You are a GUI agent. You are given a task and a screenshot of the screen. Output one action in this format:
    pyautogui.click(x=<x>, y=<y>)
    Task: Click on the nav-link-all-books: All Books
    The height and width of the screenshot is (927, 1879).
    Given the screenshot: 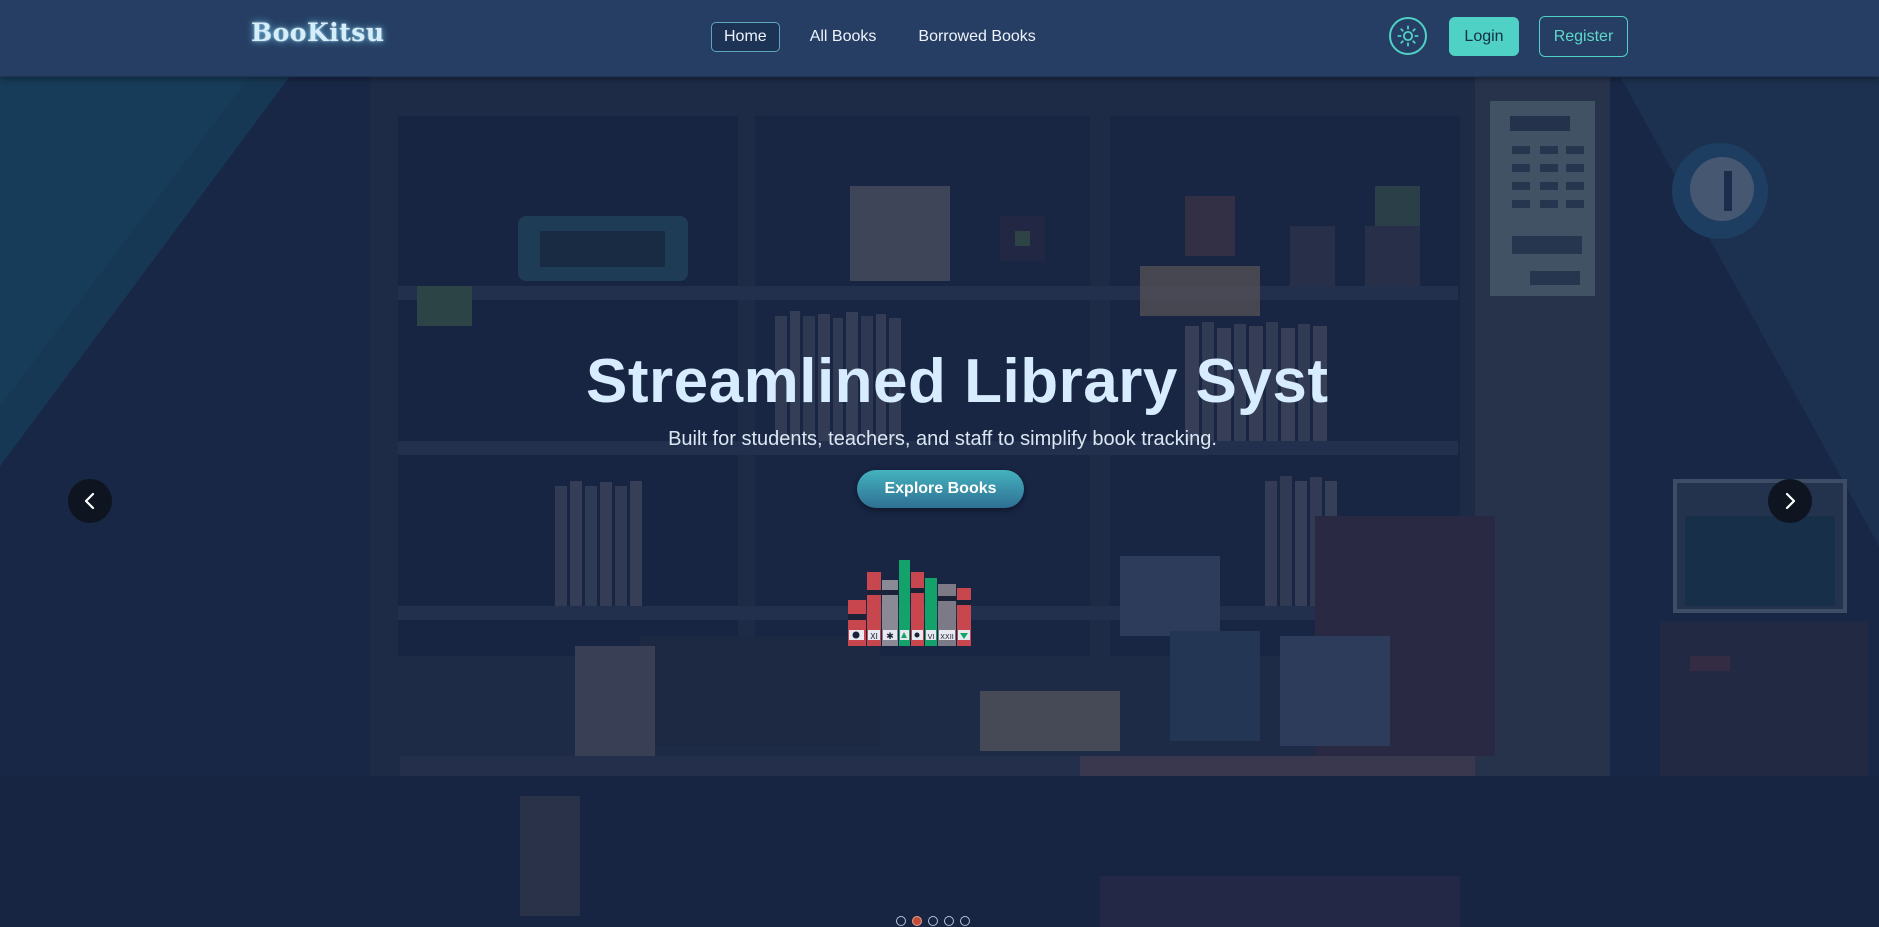 What is the action you would take?
    pyautogui.click(x=843, y=37)
    